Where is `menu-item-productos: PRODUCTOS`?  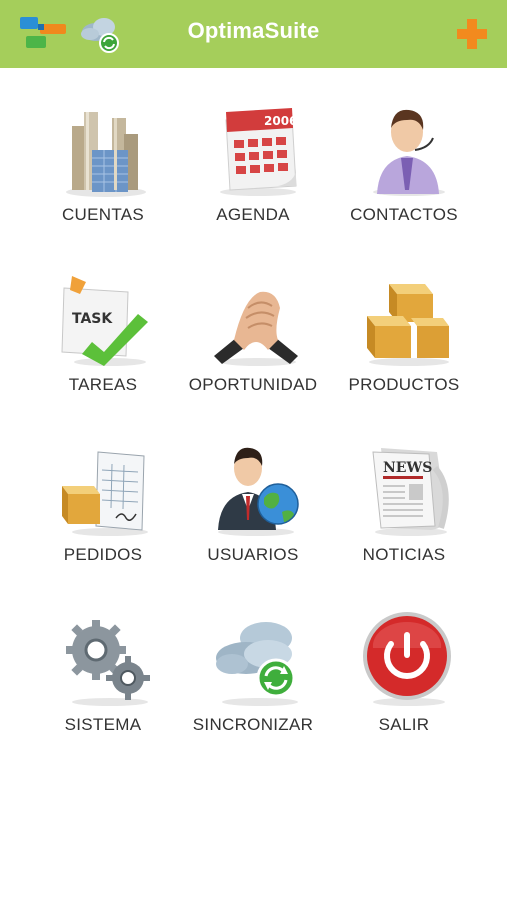 menu-item-productos: PRODUCTOS is located at coordinates (404, 340).